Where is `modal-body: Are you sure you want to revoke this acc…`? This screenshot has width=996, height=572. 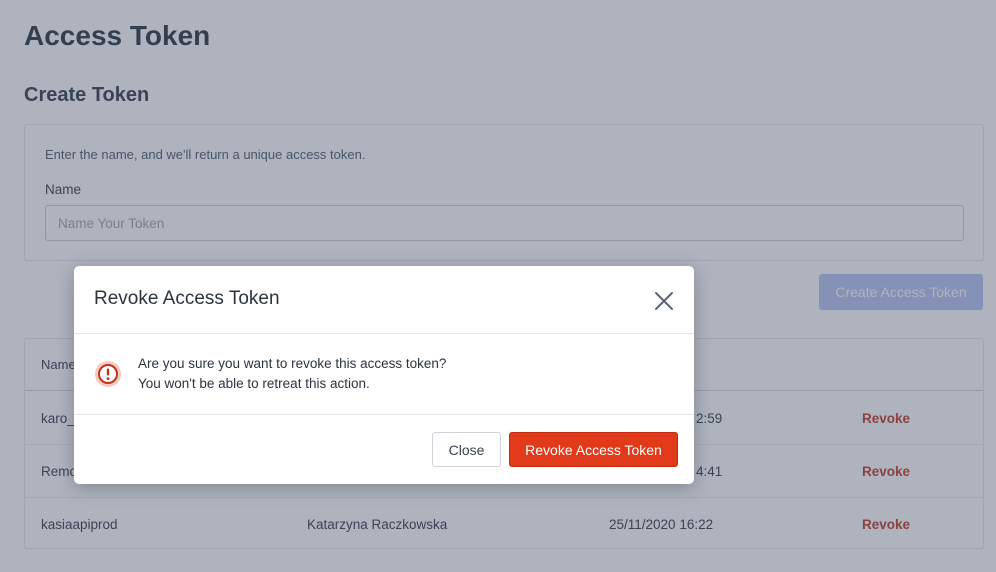 modal-body: Are you sure you want to revoke this acc… is located at coordinates (384, 374).